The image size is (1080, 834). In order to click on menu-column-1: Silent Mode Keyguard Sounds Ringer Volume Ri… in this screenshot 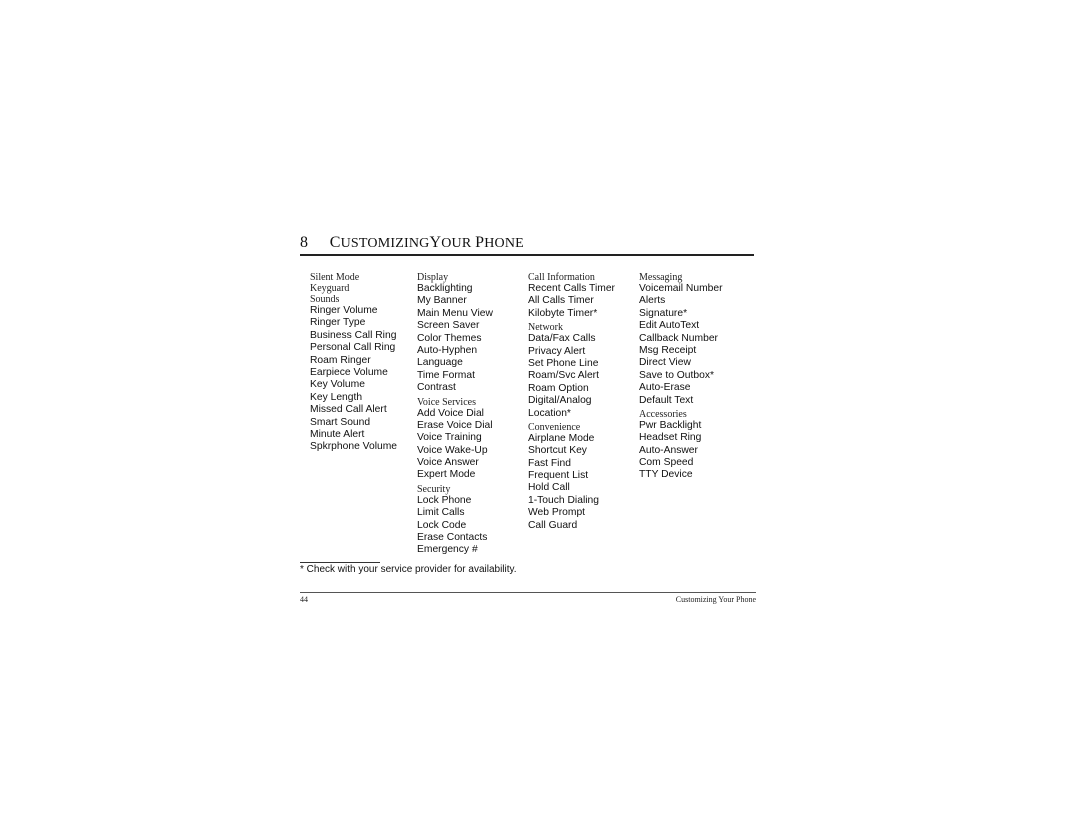, I will do `click(367, 363)`.